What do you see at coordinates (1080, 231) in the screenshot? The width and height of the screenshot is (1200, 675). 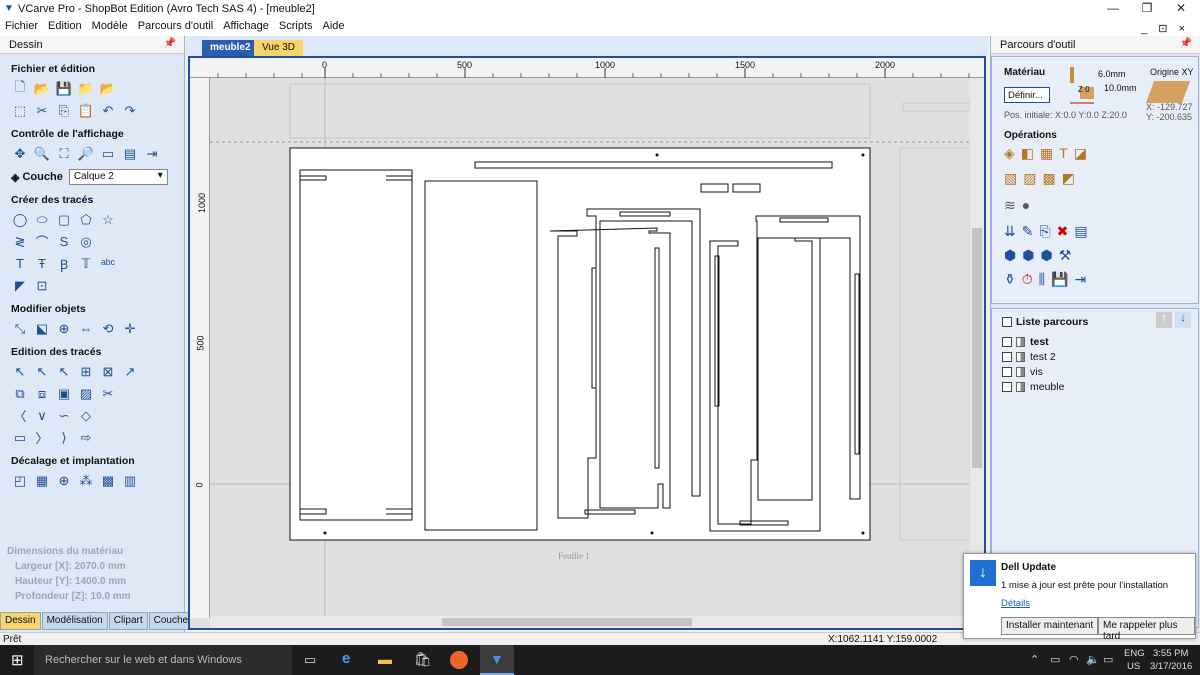 I see `toolpath-summary-icon: ▤` at bounding box center [1080, 231].